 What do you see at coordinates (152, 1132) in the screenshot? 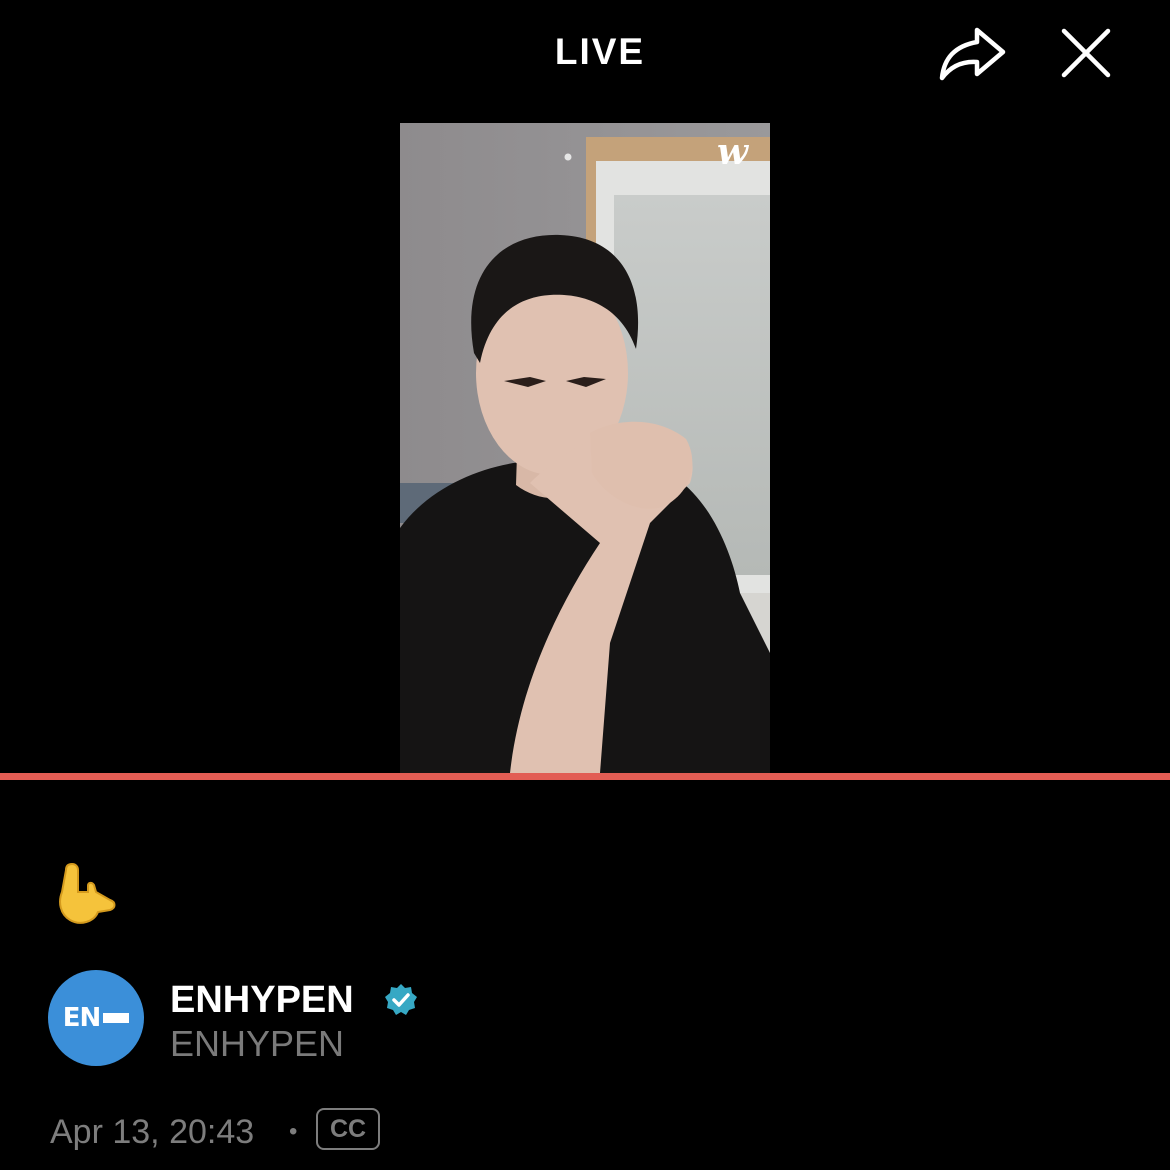
I see `post-date: Apr 13, 20:43` at bounding box center [152, 1132].